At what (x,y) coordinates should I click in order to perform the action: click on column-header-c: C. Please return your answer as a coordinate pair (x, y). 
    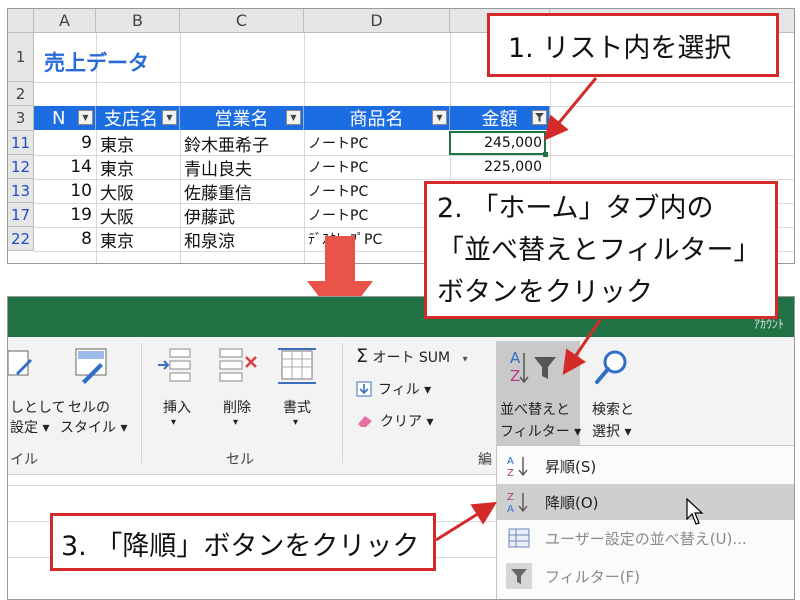
    Looking at the image, I should click on (242, 21).